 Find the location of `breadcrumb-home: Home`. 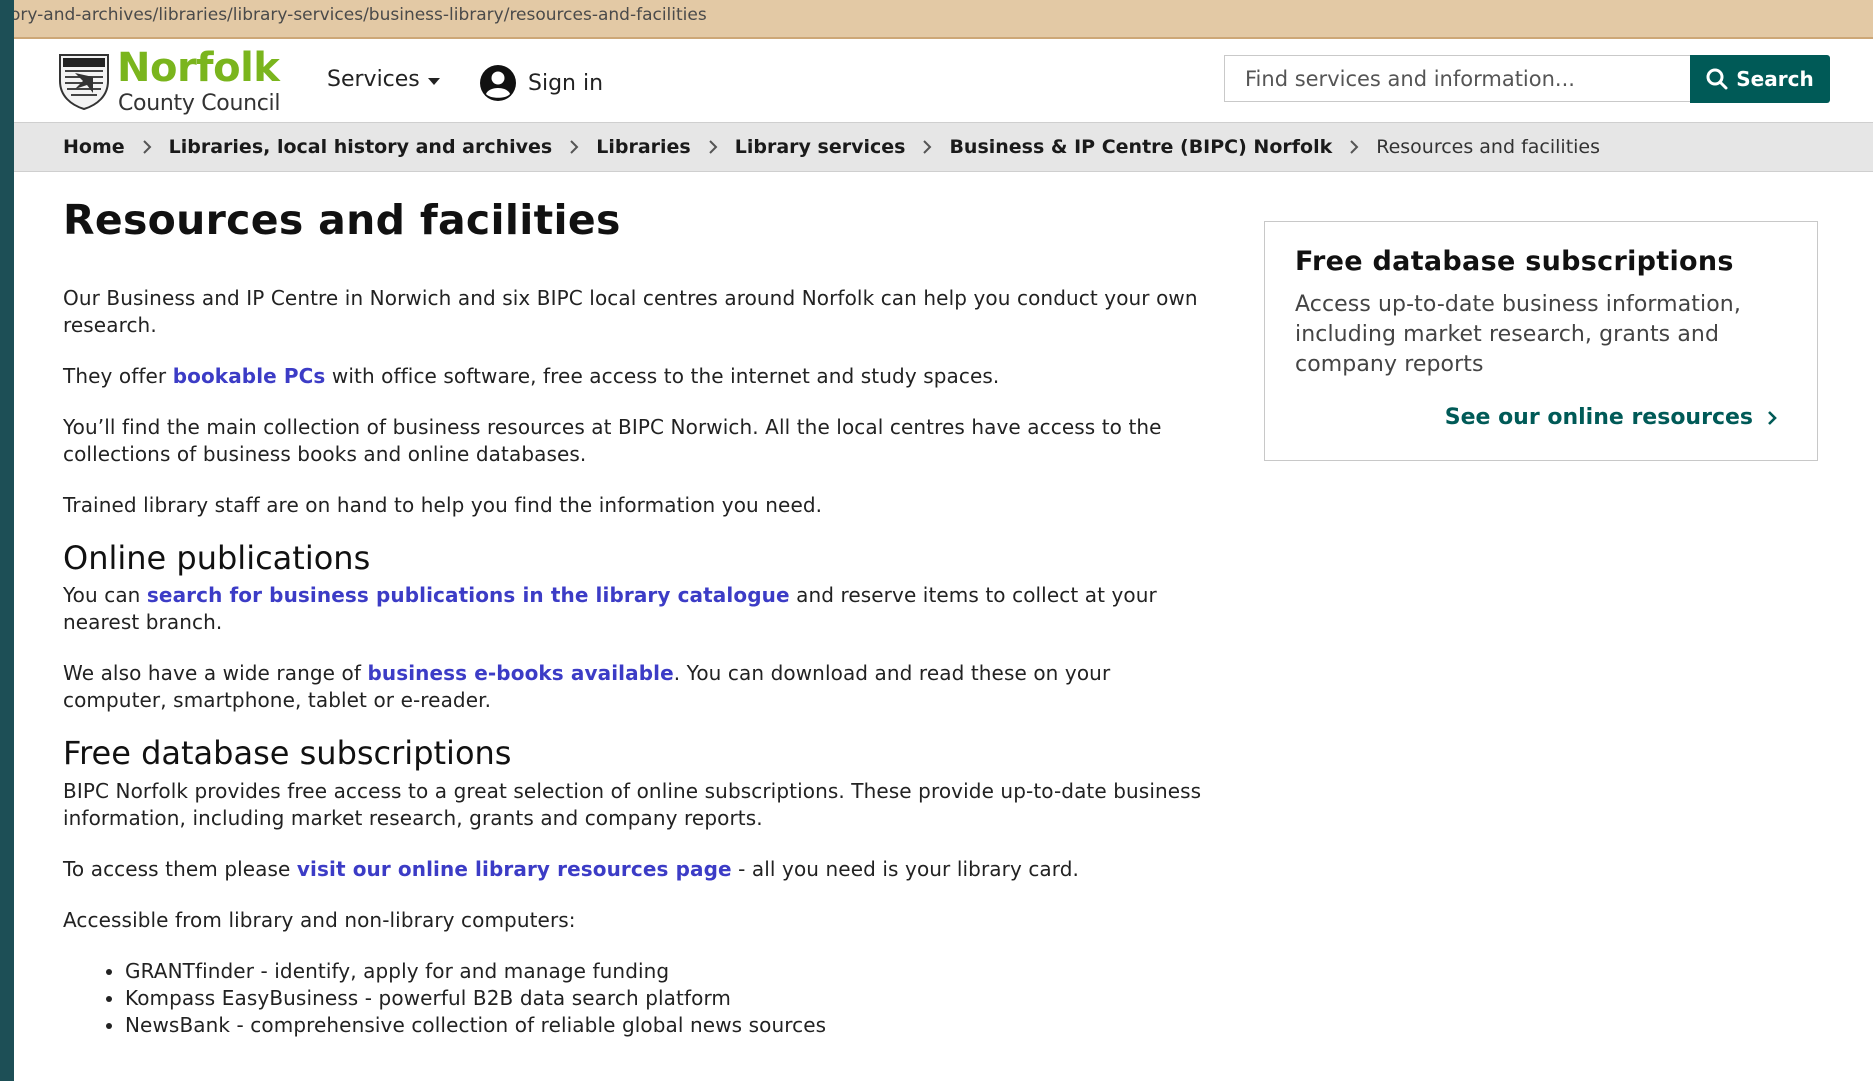

breadcrumb-home: Home is located at coordinates (94, 147).